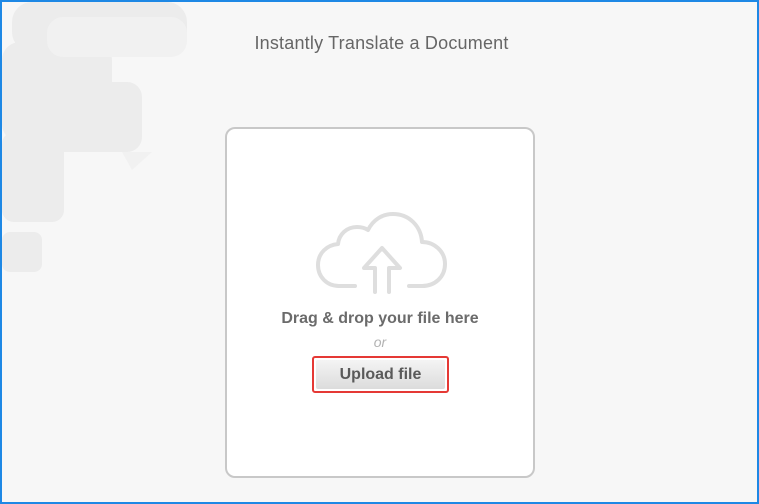 This screenshot has width=759, height=504. Describe the element at coordinates (381, 43) in the screenshot. I see `page-title: Instantly Translate a Document` at that location.